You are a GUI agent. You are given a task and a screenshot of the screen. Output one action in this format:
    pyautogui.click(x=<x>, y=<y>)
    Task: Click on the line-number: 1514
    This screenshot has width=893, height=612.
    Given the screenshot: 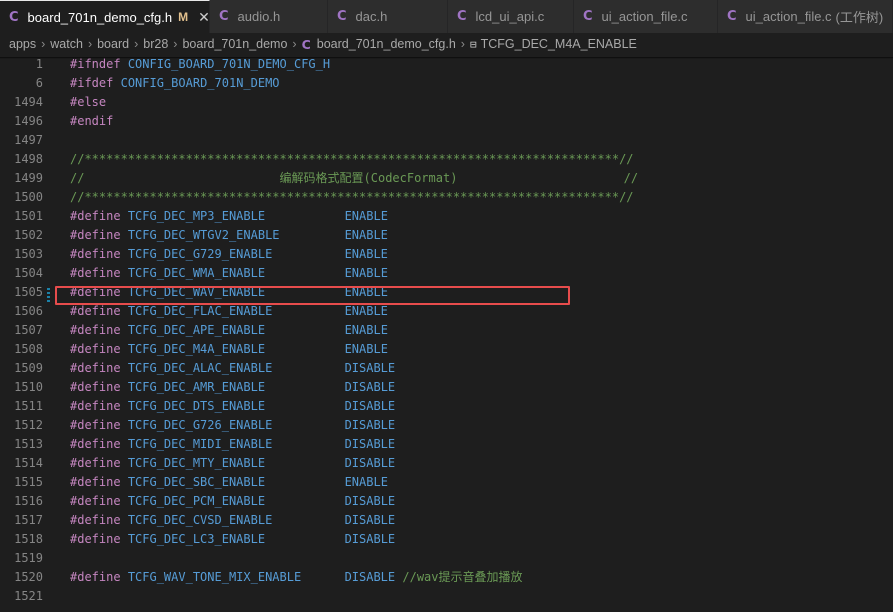 What is the action you would take?
    pyautogui.click(x=28, y=463)
    